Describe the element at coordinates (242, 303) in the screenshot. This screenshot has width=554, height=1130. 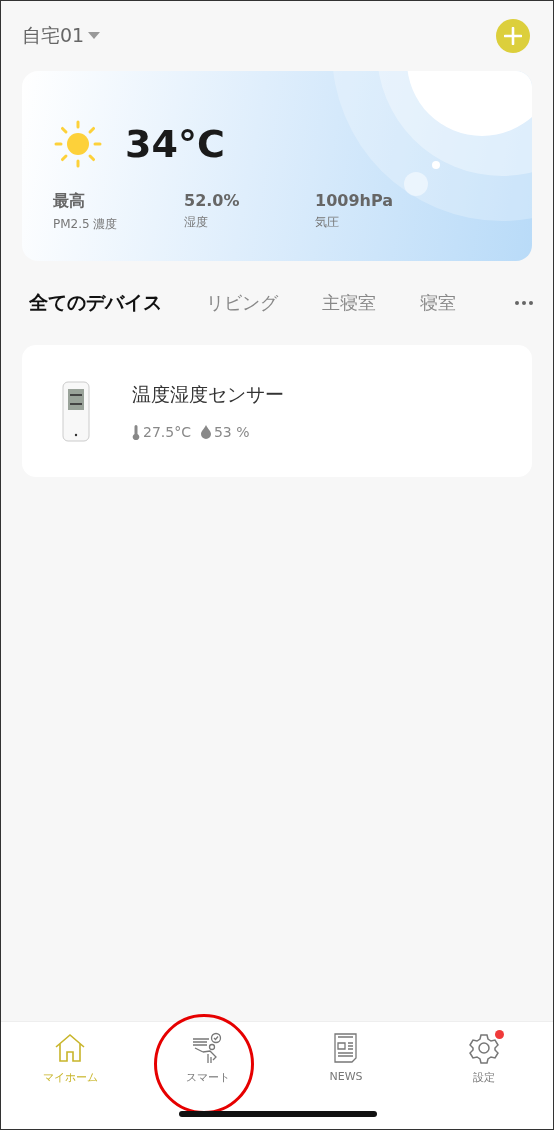
I see `room-tab: リビング` at that location.